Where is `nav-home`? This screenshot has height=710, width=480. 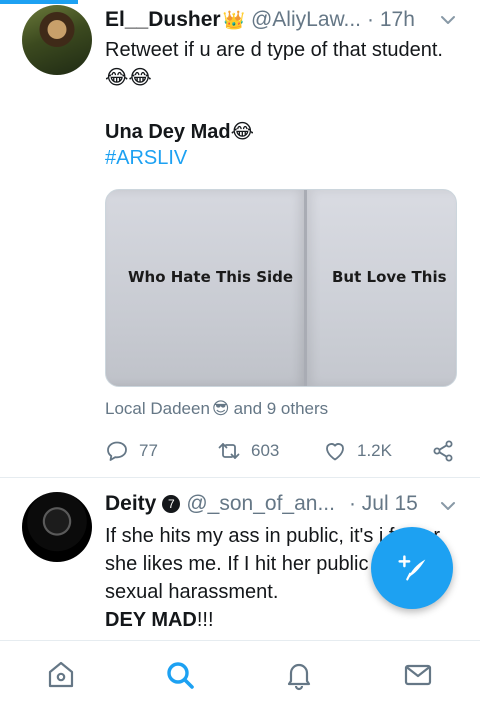 nav-home is located at coordinates (61, 675).